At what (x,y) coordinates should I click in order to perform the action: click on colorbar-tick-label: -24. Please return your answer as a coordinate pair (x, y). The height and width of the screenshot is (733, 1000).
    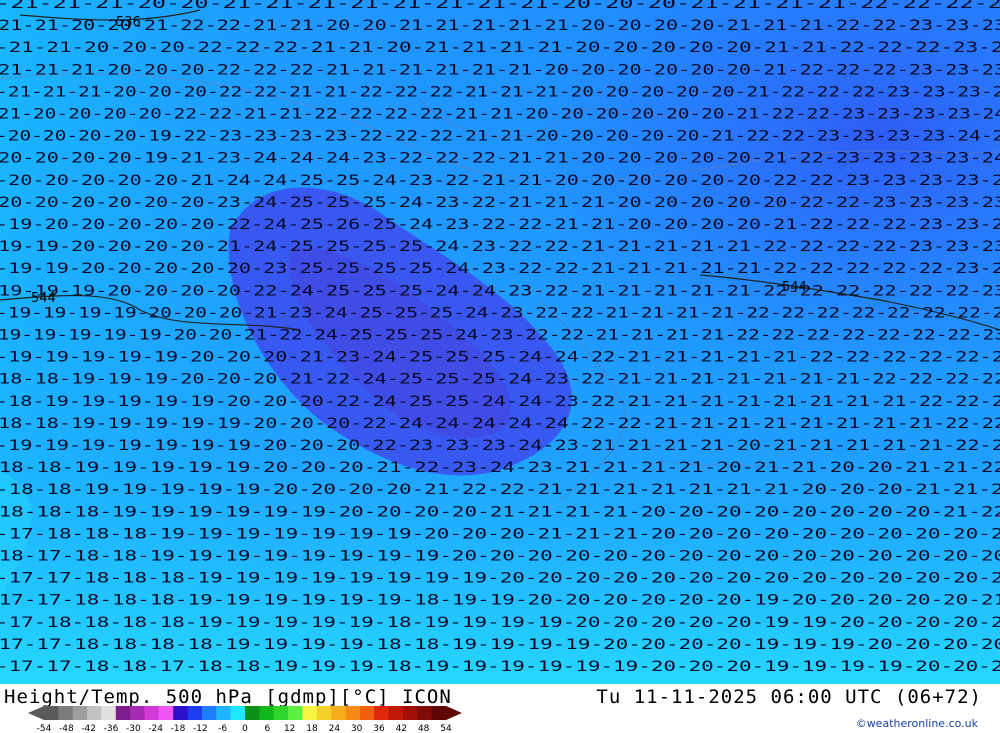
    Looking at the image, I should click on (155, 728).